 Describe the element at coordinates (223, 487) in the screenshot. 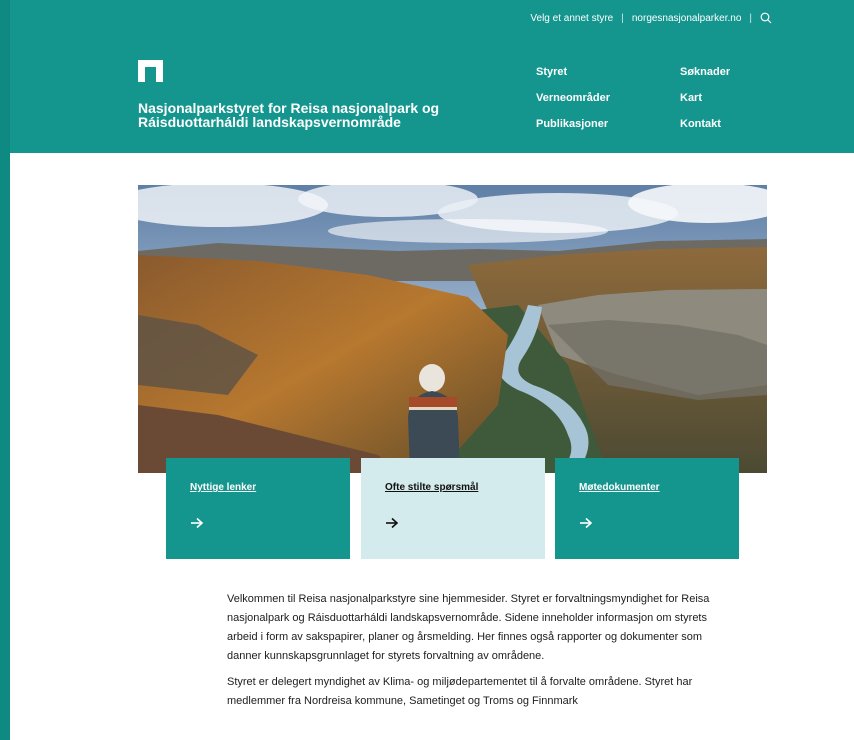

I see `card-title: Nyttige lenker` at that location.